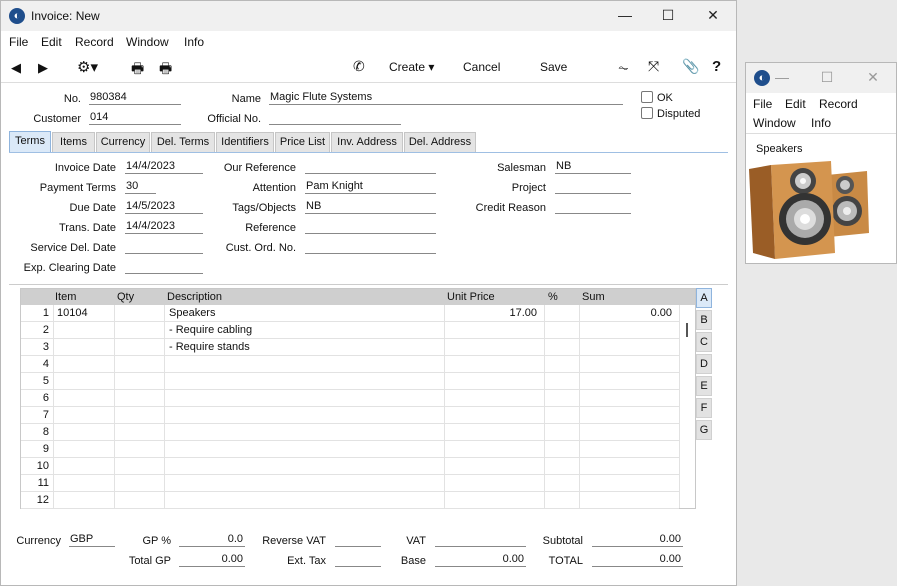 This screenshot has width=897, height=586. Describe the element at coordinates (367, 142) in the screenshot. I see `tab-inv-address: Inv. Address` at that location.